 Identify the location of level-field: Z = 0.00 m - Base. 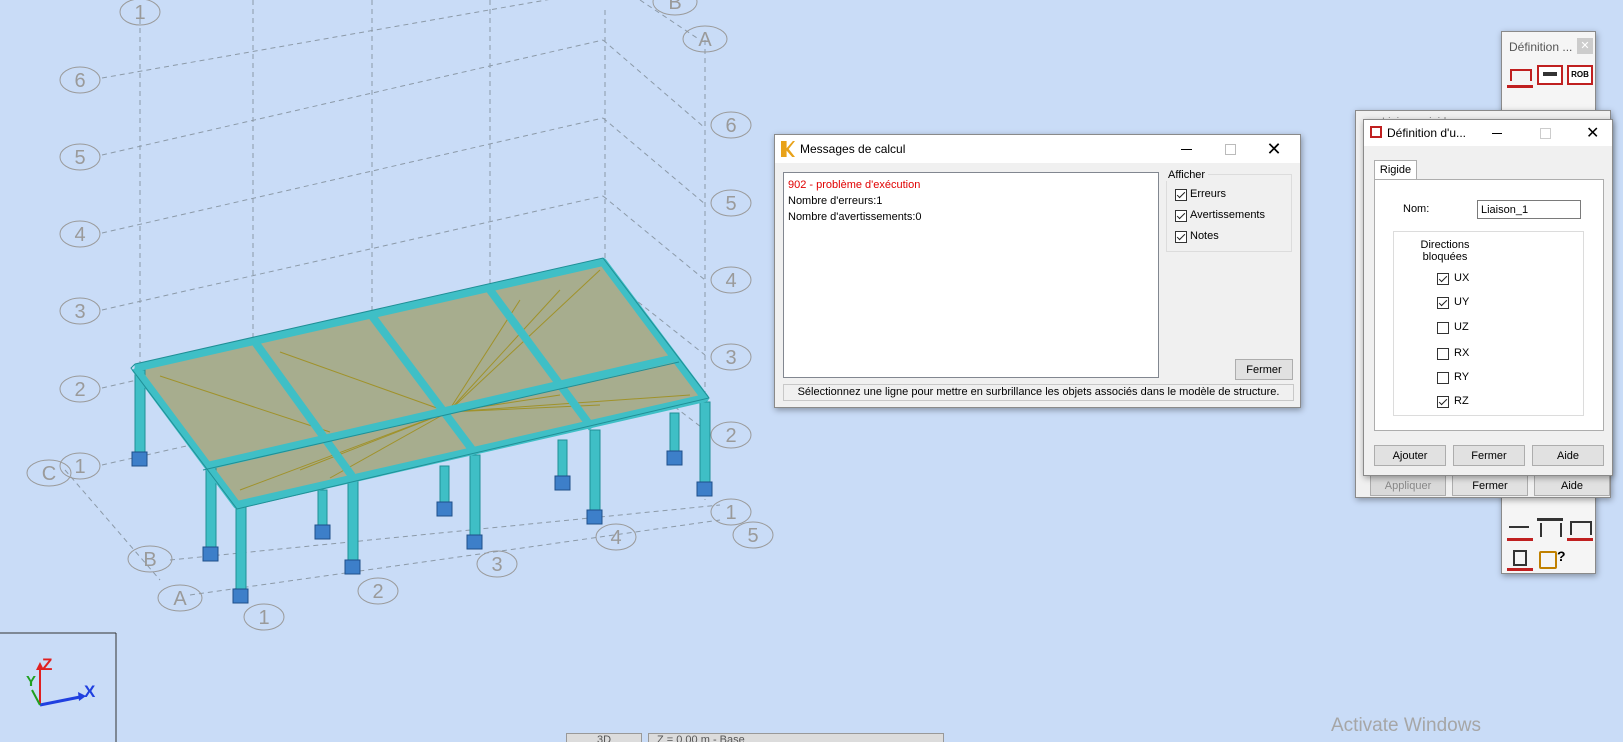
(796, 737).